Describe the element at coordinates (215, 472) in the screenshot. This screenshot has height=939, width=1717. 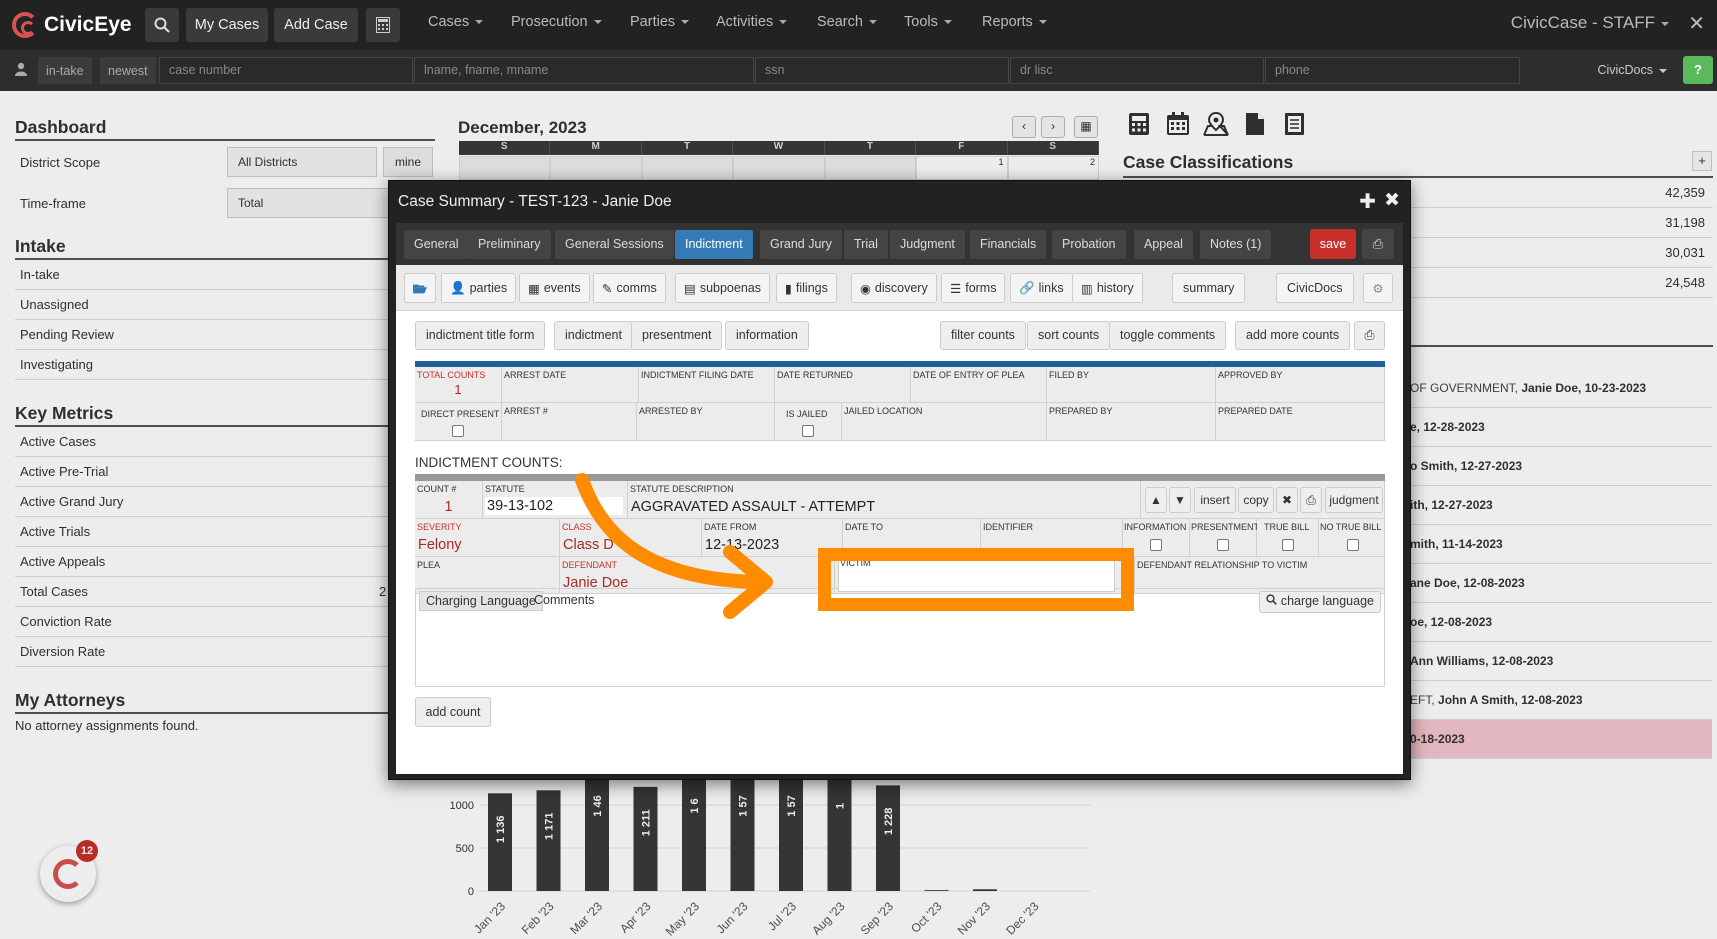
I see `metric-active-pretrial: Active Pre-Trial` at that location.